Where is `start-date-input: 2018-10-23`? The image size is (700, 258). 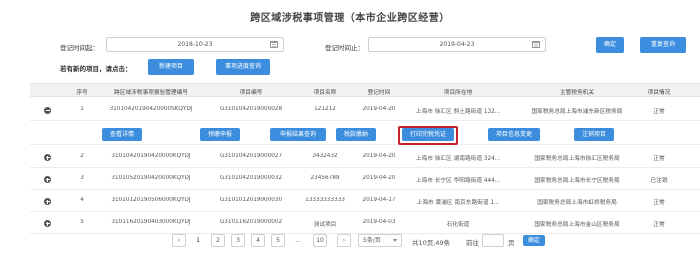 start-date-input: 2018-10-23 is located at coordinates (195, 44).